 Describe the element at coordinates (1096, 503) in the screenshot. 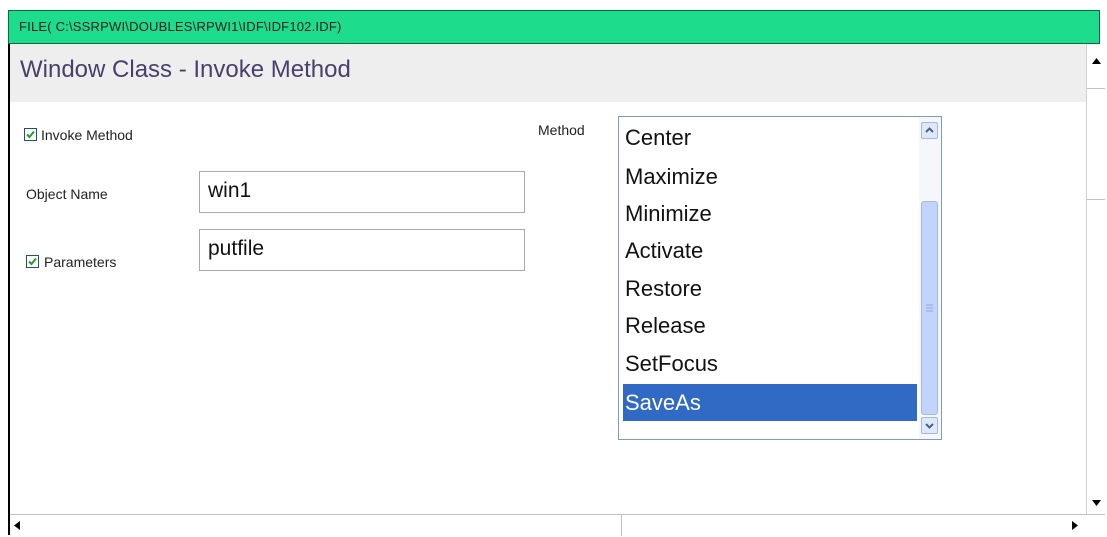

I see `scroll-down-arrow-icon` at that location.